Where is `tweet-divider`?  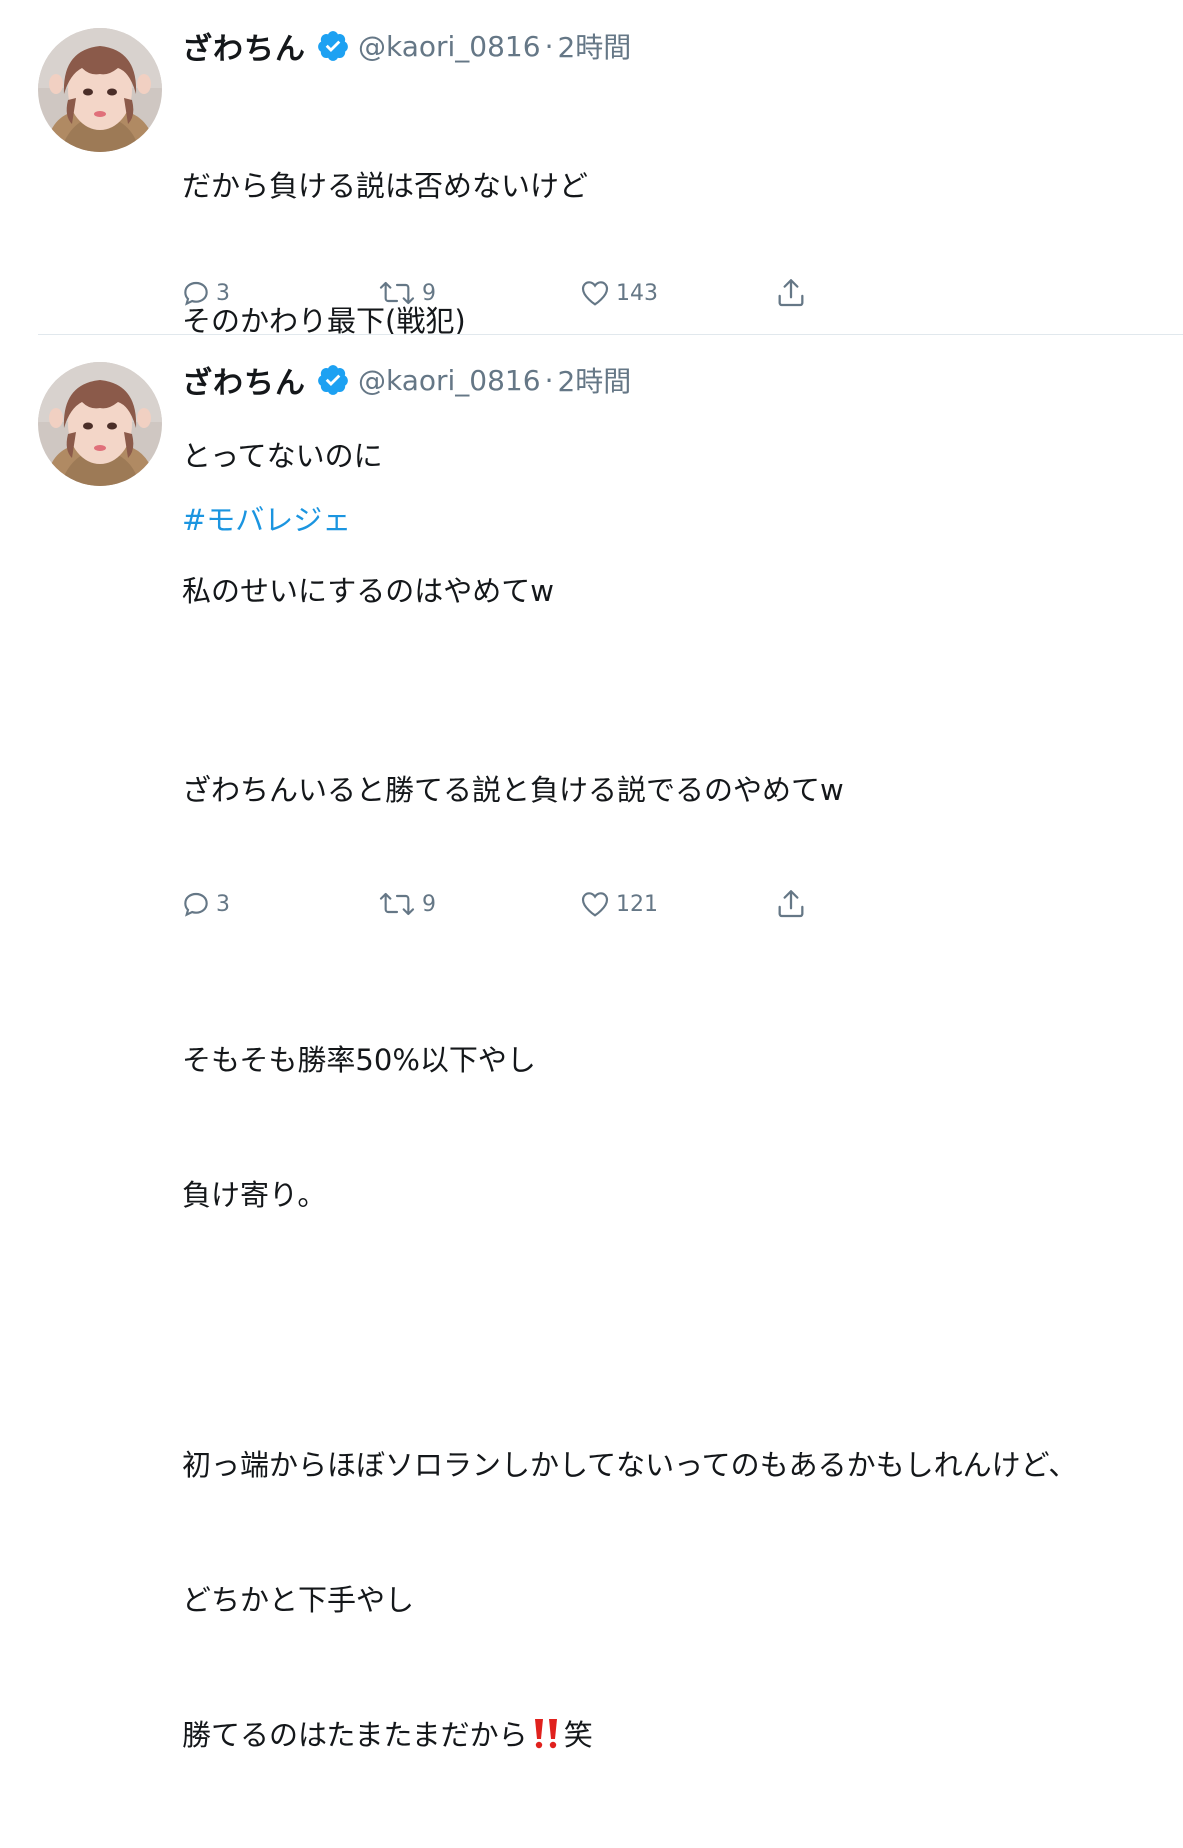
tweet-divider is located at coordinates (610, 334).